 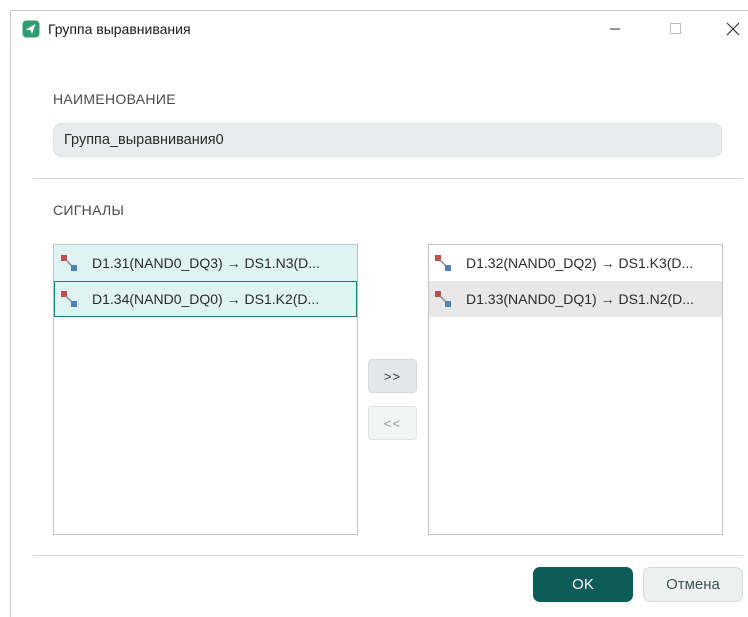 What do you see at coordinates (114, 99) in the screenshot?
I see `name-section-label: НАИМЕНОВАНИЕ` at bounding box center [114, 99].